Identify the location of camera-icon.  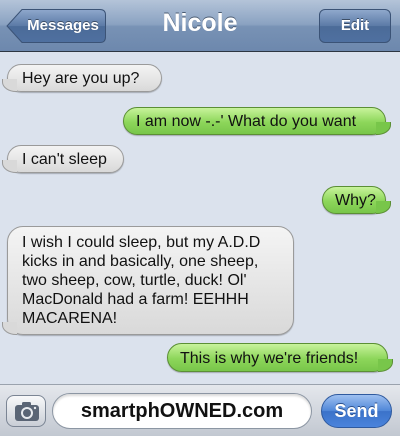
(27, 411).